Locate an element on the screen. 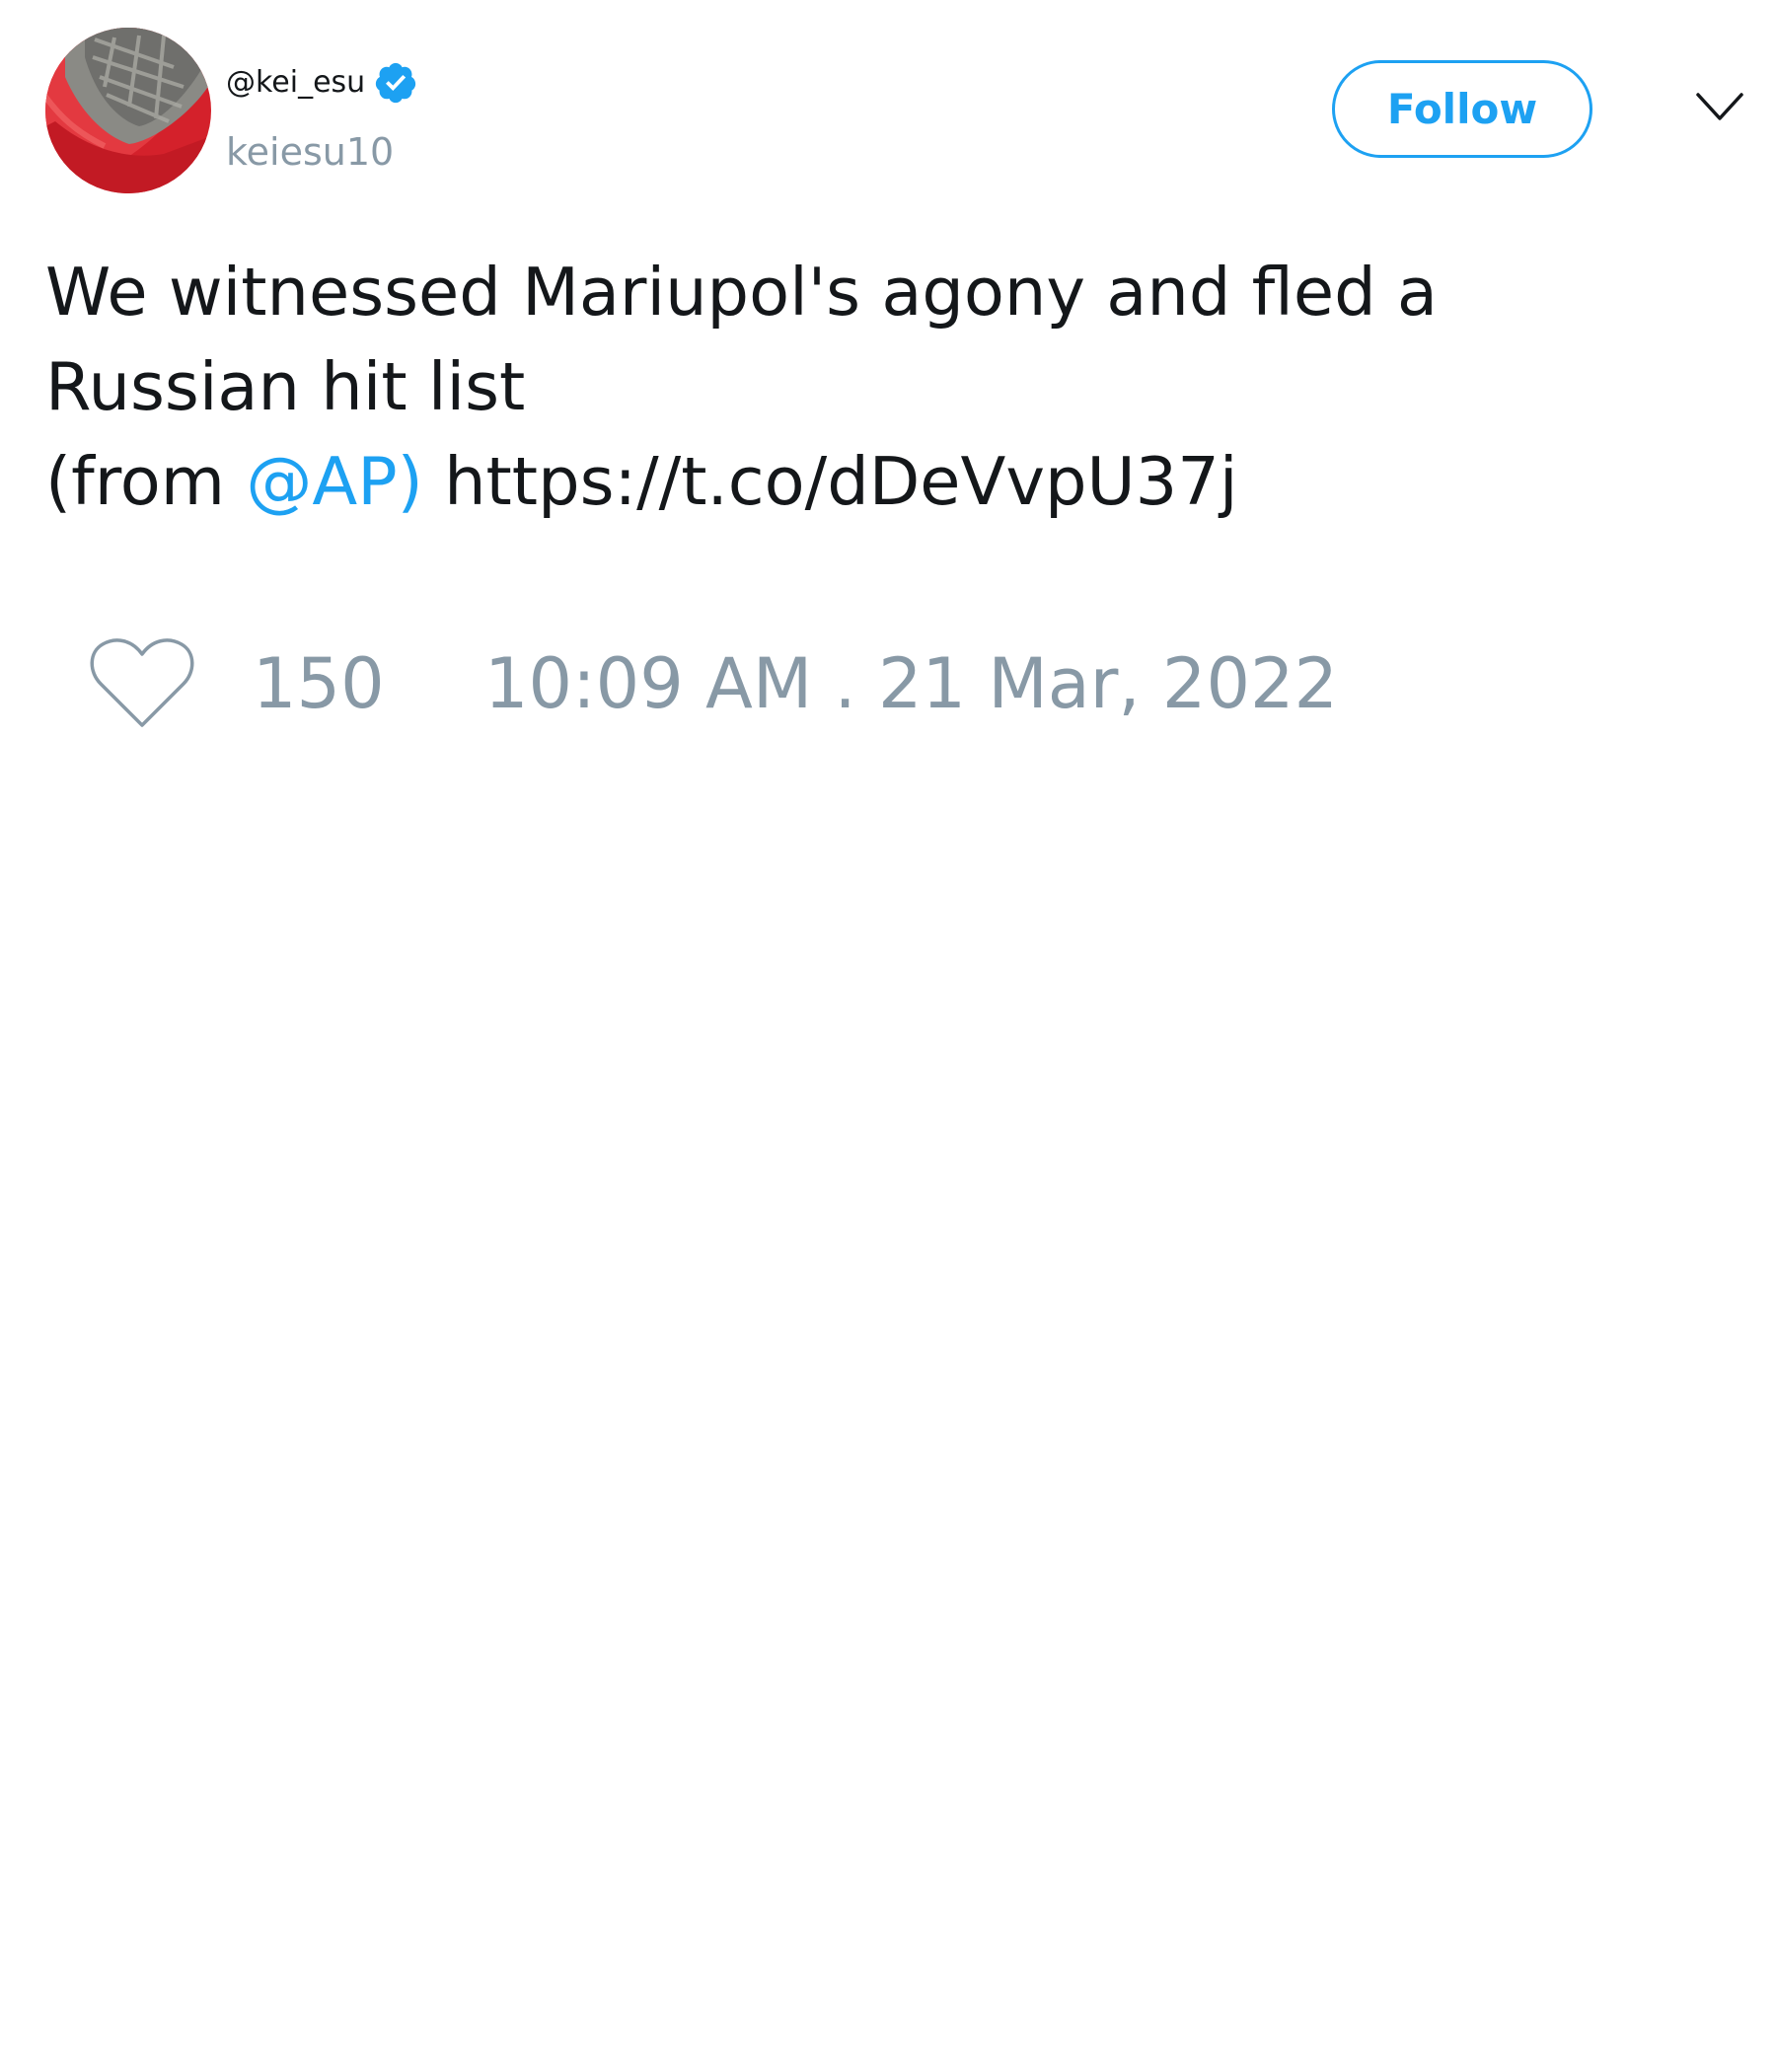 This screenshot has height=2072, width=1776. chevron-down-icon is located at coordinates (1720, 108).